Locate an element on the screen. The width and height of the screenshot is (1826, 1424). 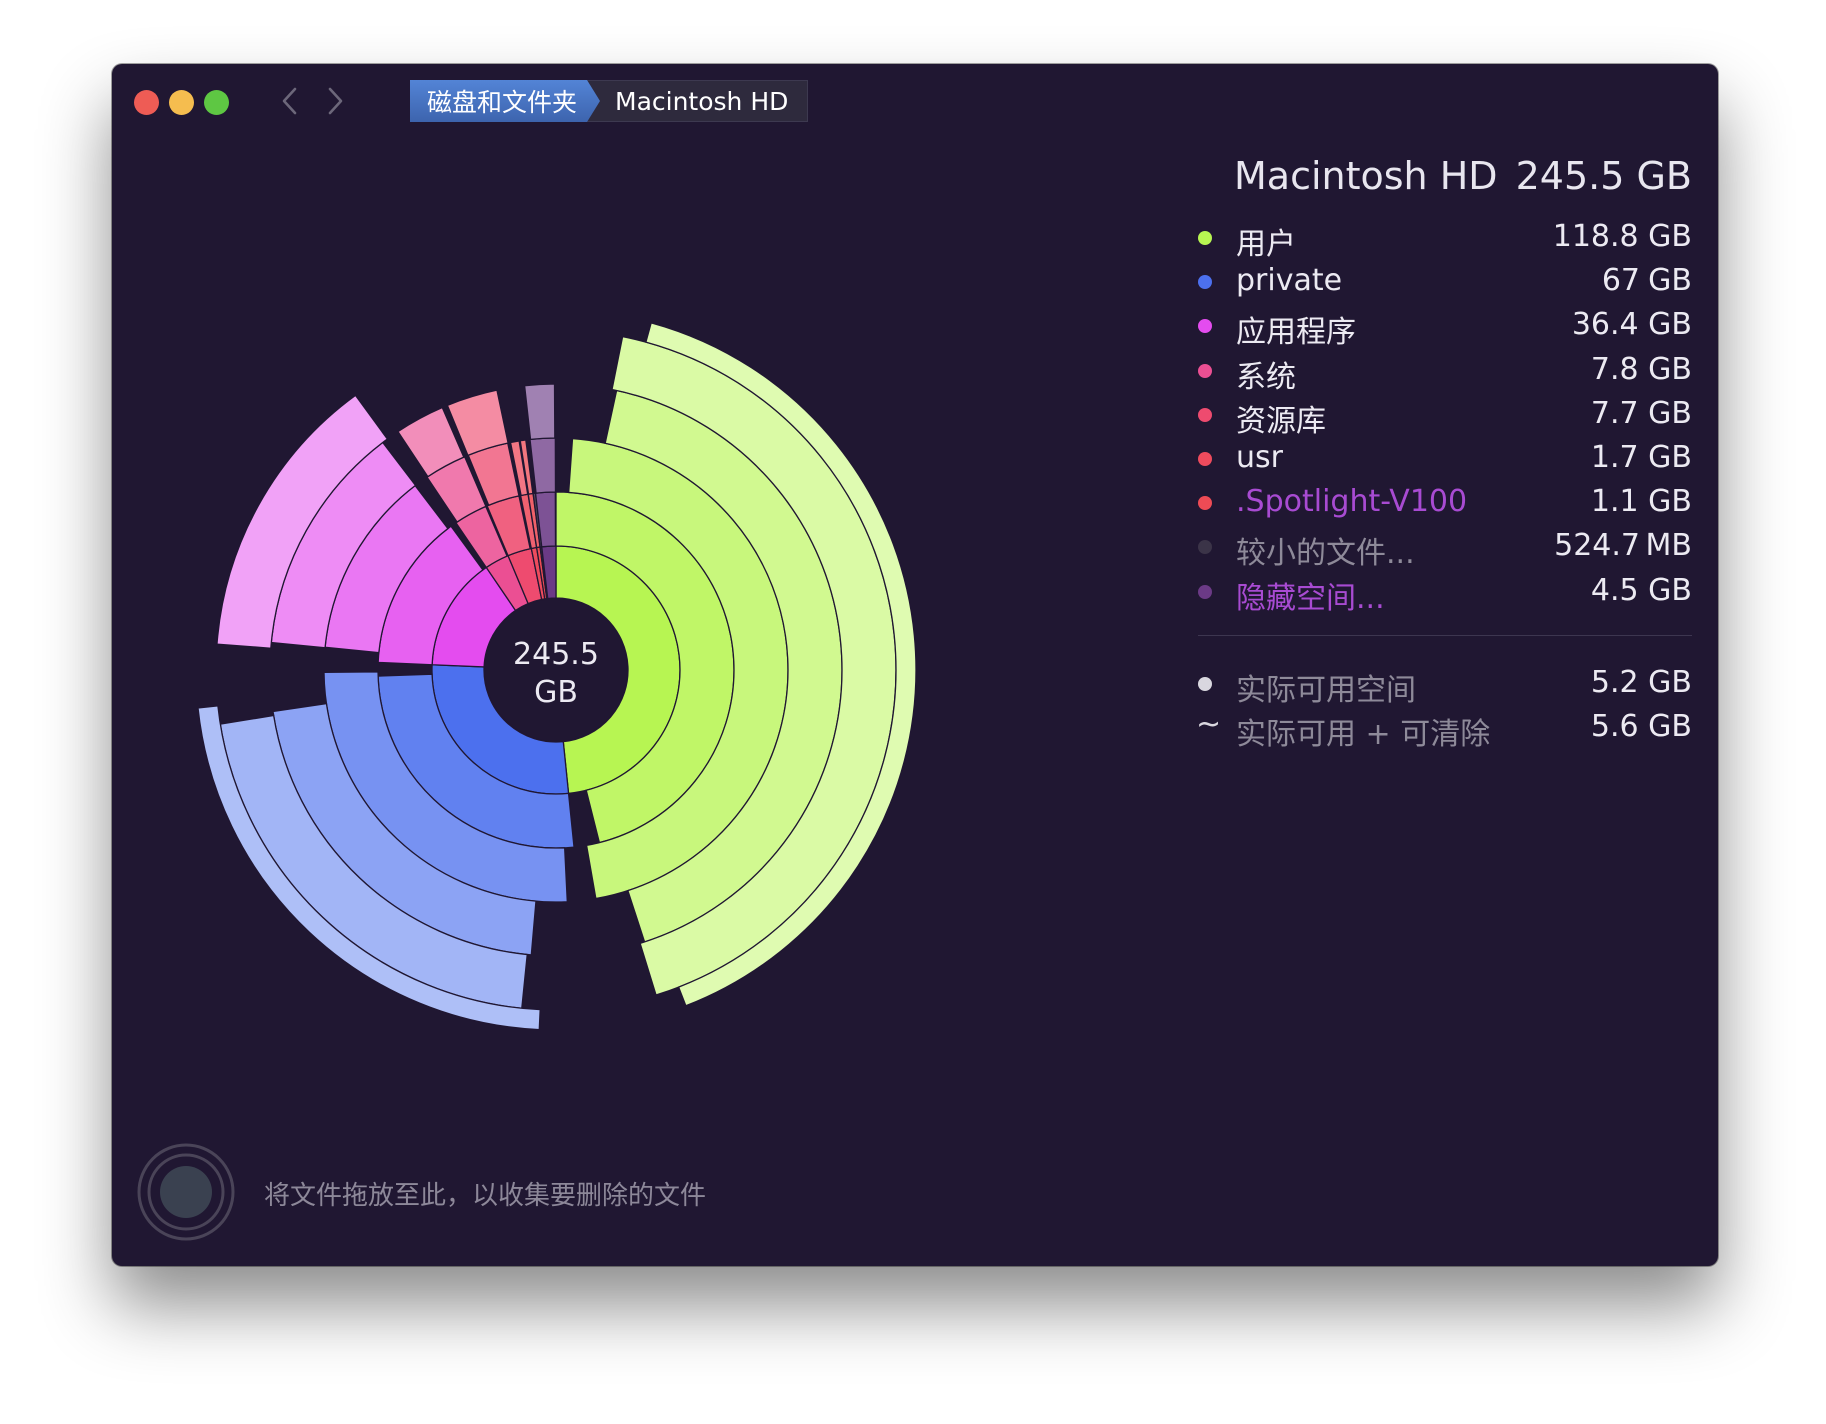
space-value: 5.2 GB is located at coordinates (1641, 682).